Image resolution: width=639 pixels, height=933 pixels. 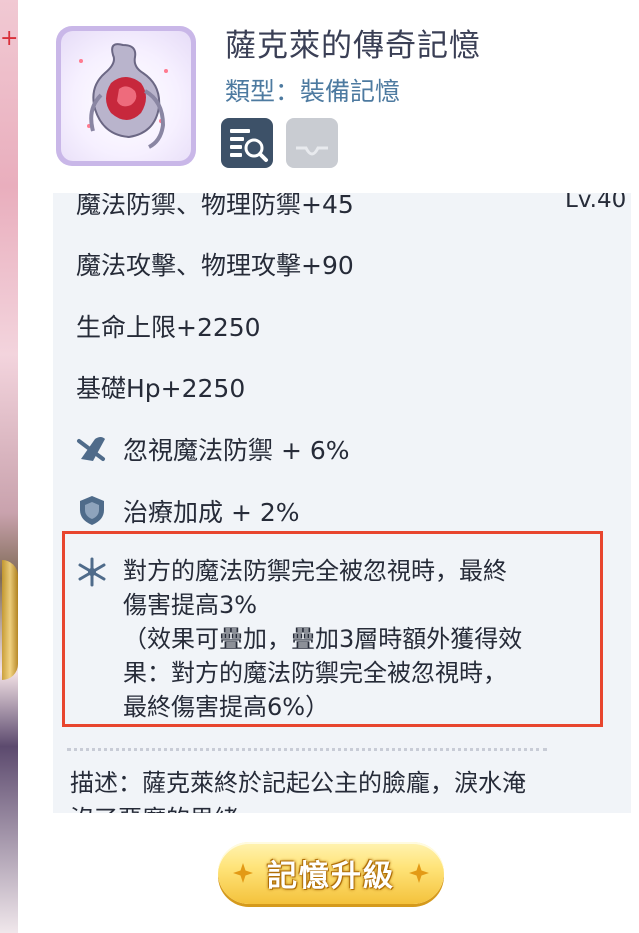 I want to click on lore-description: 描述：薩克萊終於記起公主的臉龐，淚水淹 沒了惡魔的思緒, so click(x=350, y=789).